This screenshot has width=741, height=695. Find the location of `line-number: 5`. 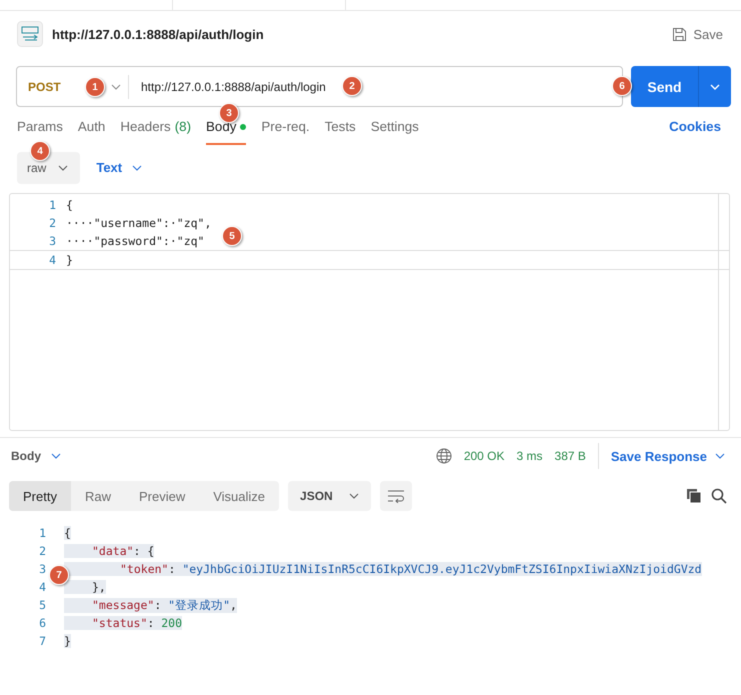

line-number: 5 is located at coordinates (42, 605).